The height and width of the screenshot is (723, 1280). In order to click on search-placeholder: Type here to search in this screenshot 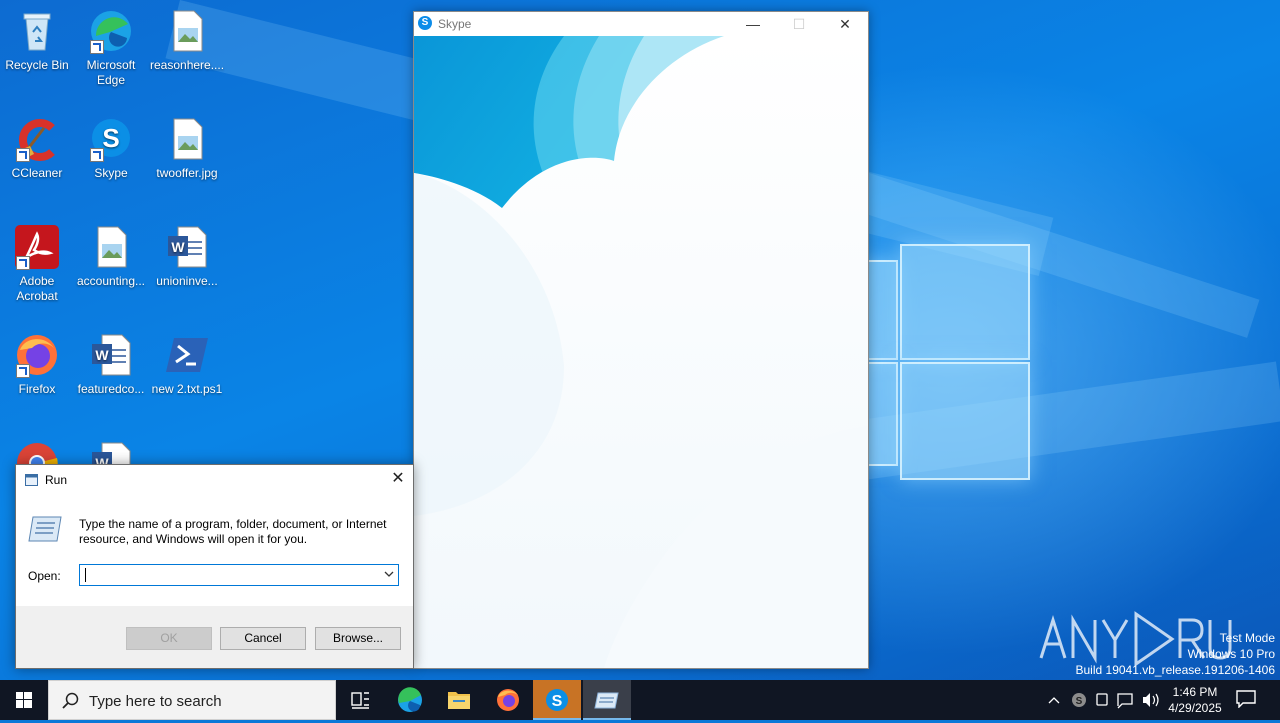, I will do `click(155, 701)`.